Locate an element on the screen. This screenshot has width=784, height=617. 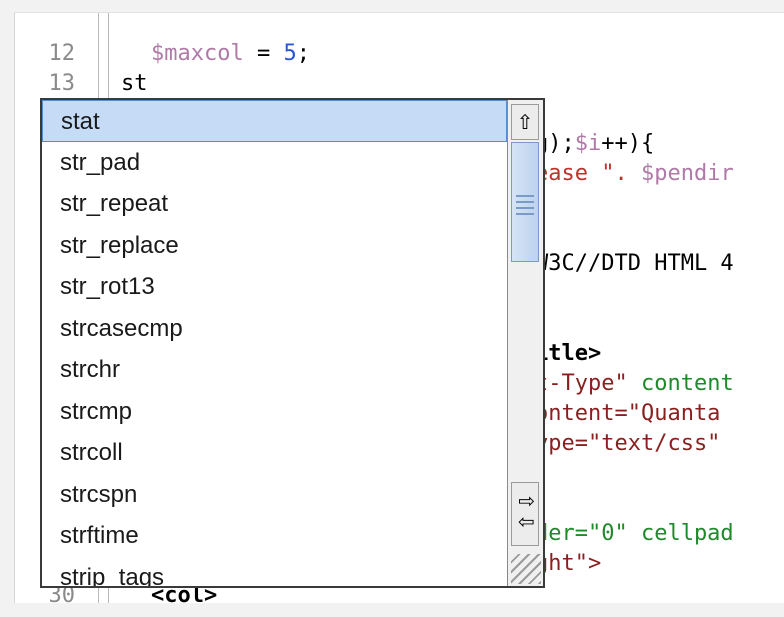
resize-grip-icon is located at coordinates (526, 569).